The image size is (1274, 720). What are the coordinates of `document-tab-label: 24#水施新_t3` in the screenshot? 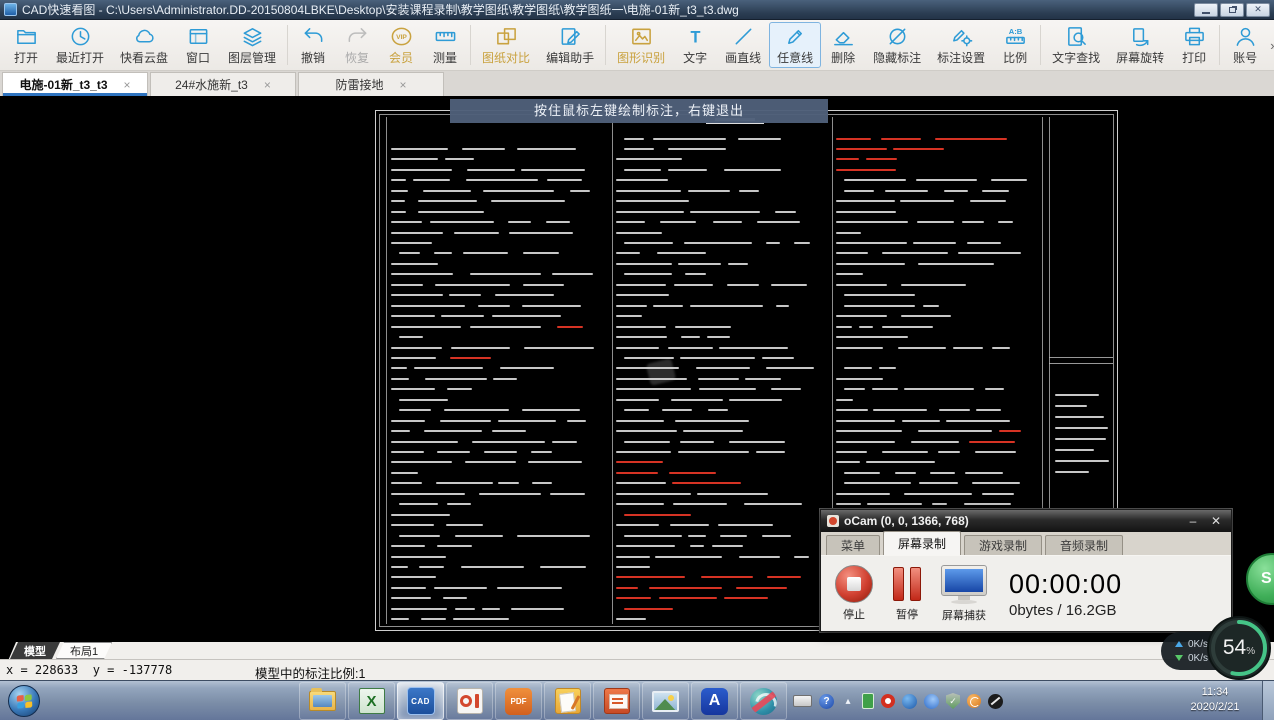 It's located at (211, 85).